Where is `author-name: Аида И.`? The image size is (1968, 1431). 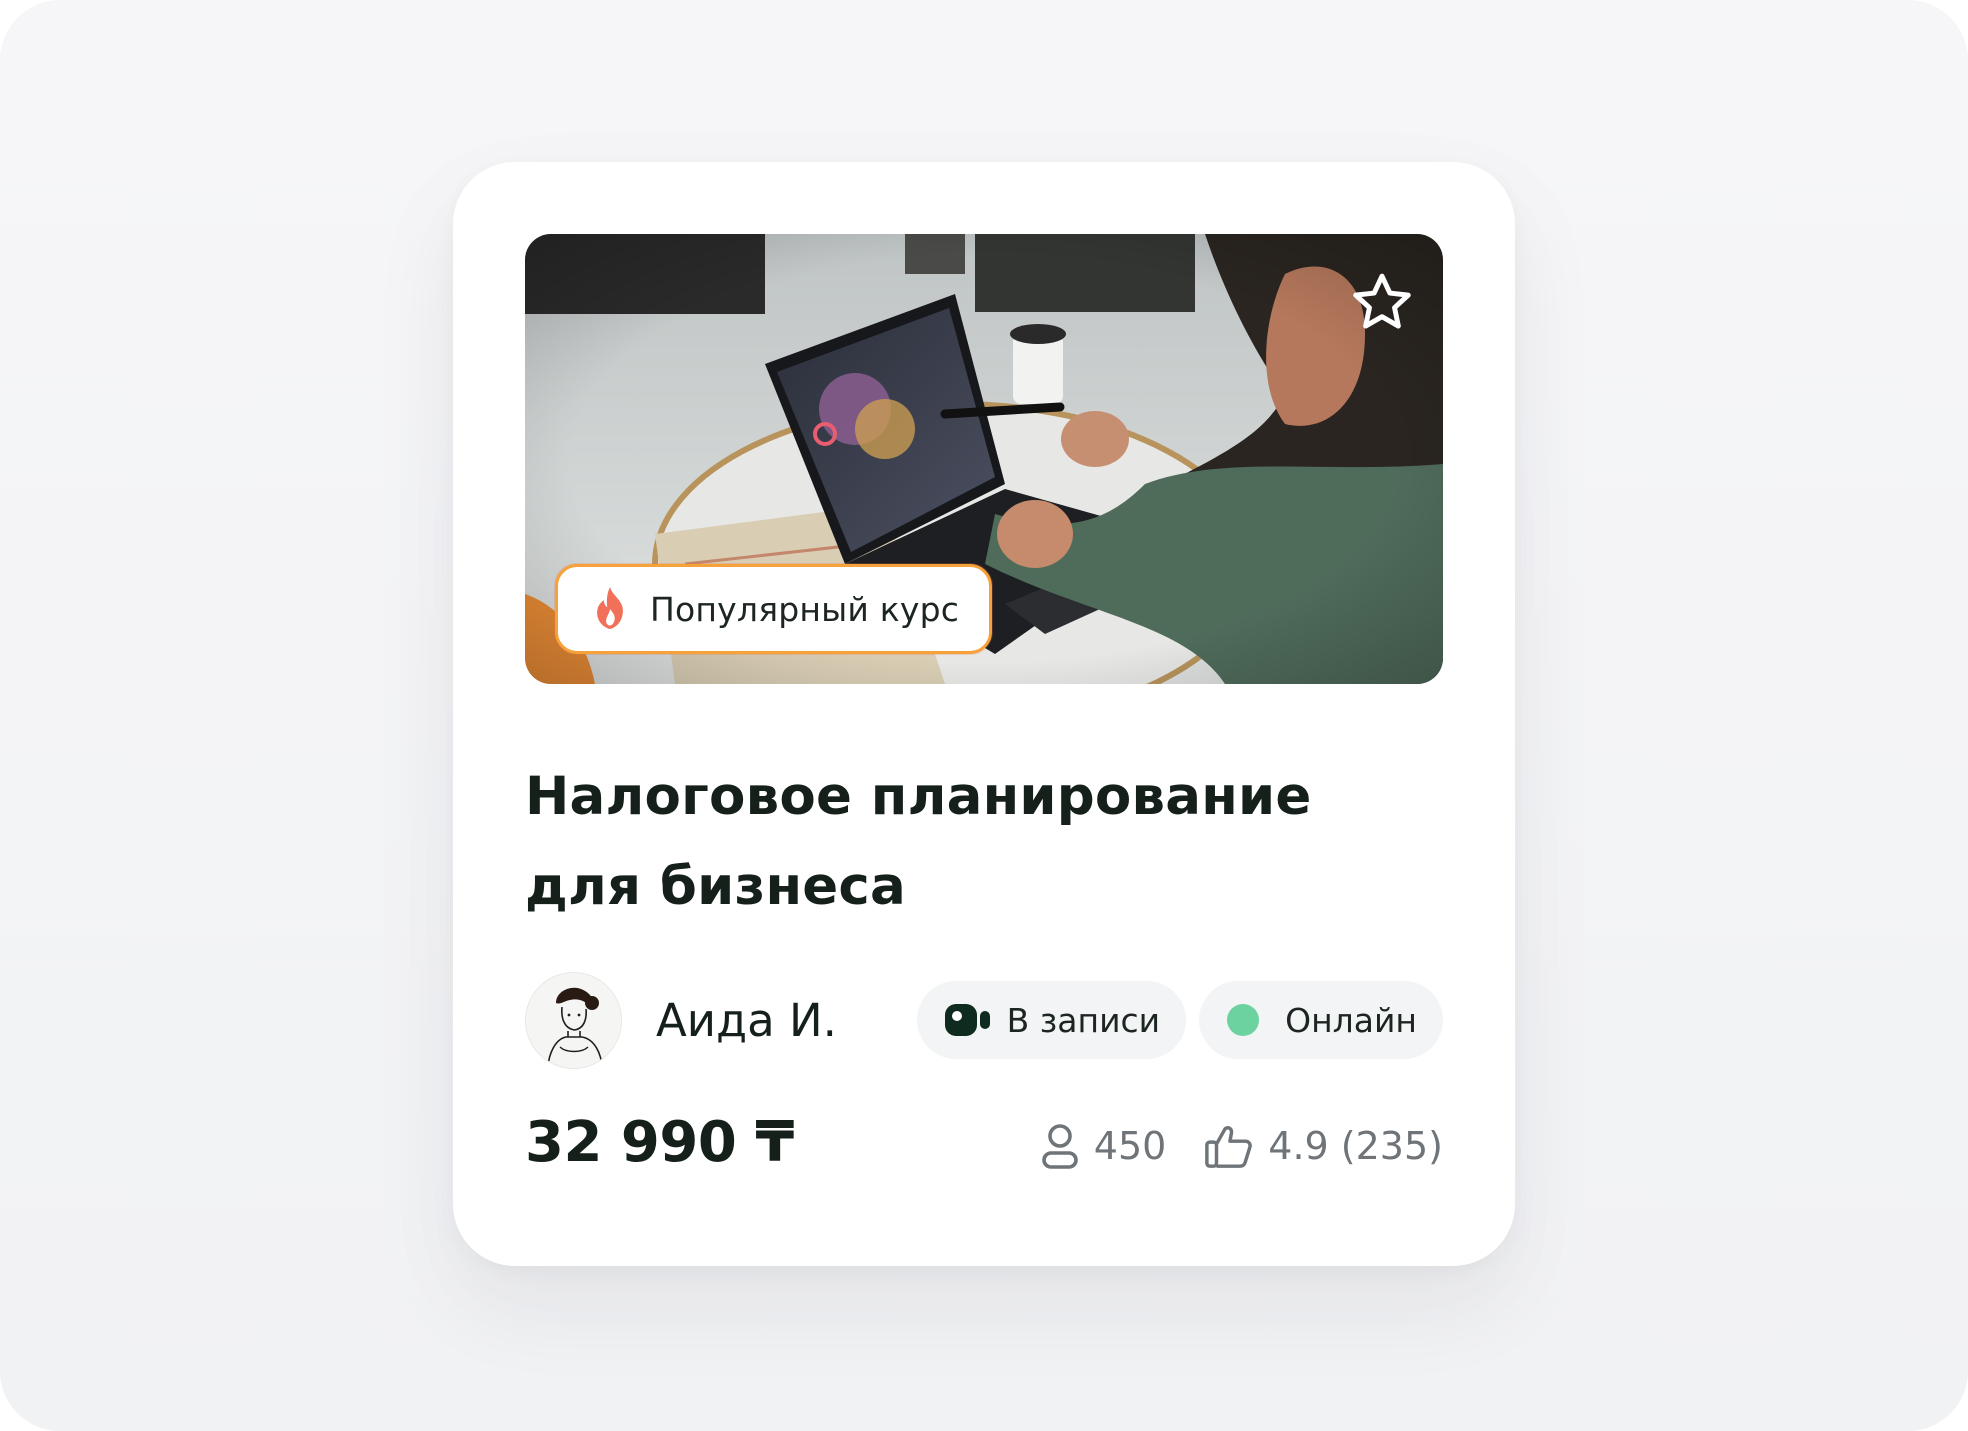 author-name: Аида И. is located at coordinates (746, 1020).